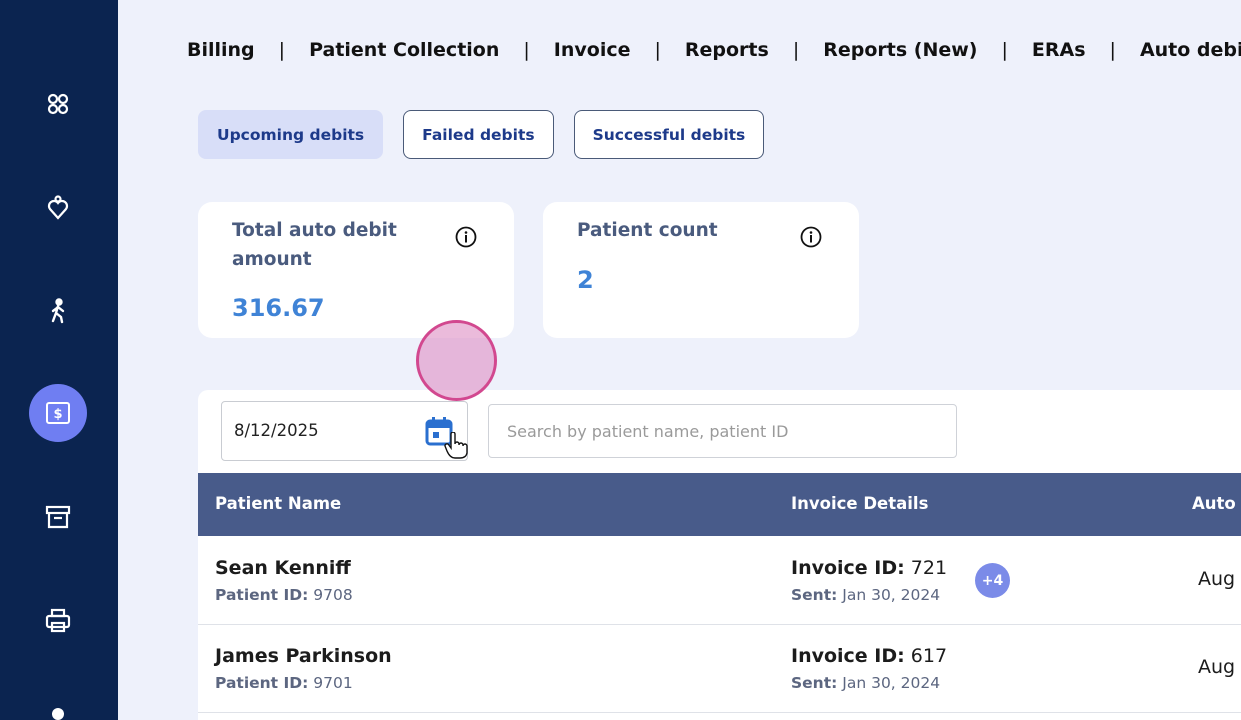 Image resolution: width=1241 pixels, height=720 pixels. I want to click on archive-icon, so click(58, 517).